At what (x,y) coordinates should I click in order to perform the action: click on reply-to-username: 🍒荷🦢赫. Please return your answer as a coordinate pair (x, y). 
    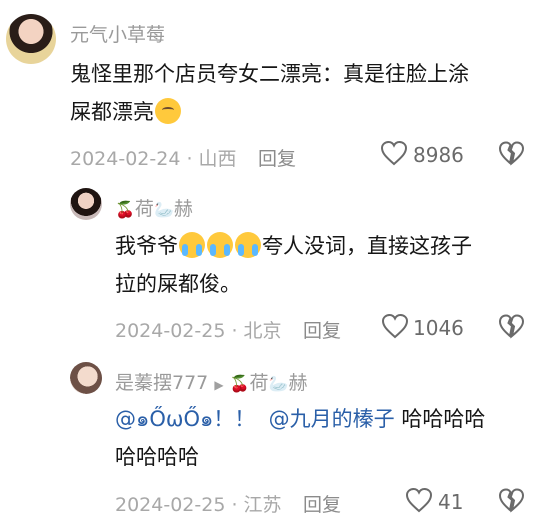
    Looking at the image, I should click on (269, 383).